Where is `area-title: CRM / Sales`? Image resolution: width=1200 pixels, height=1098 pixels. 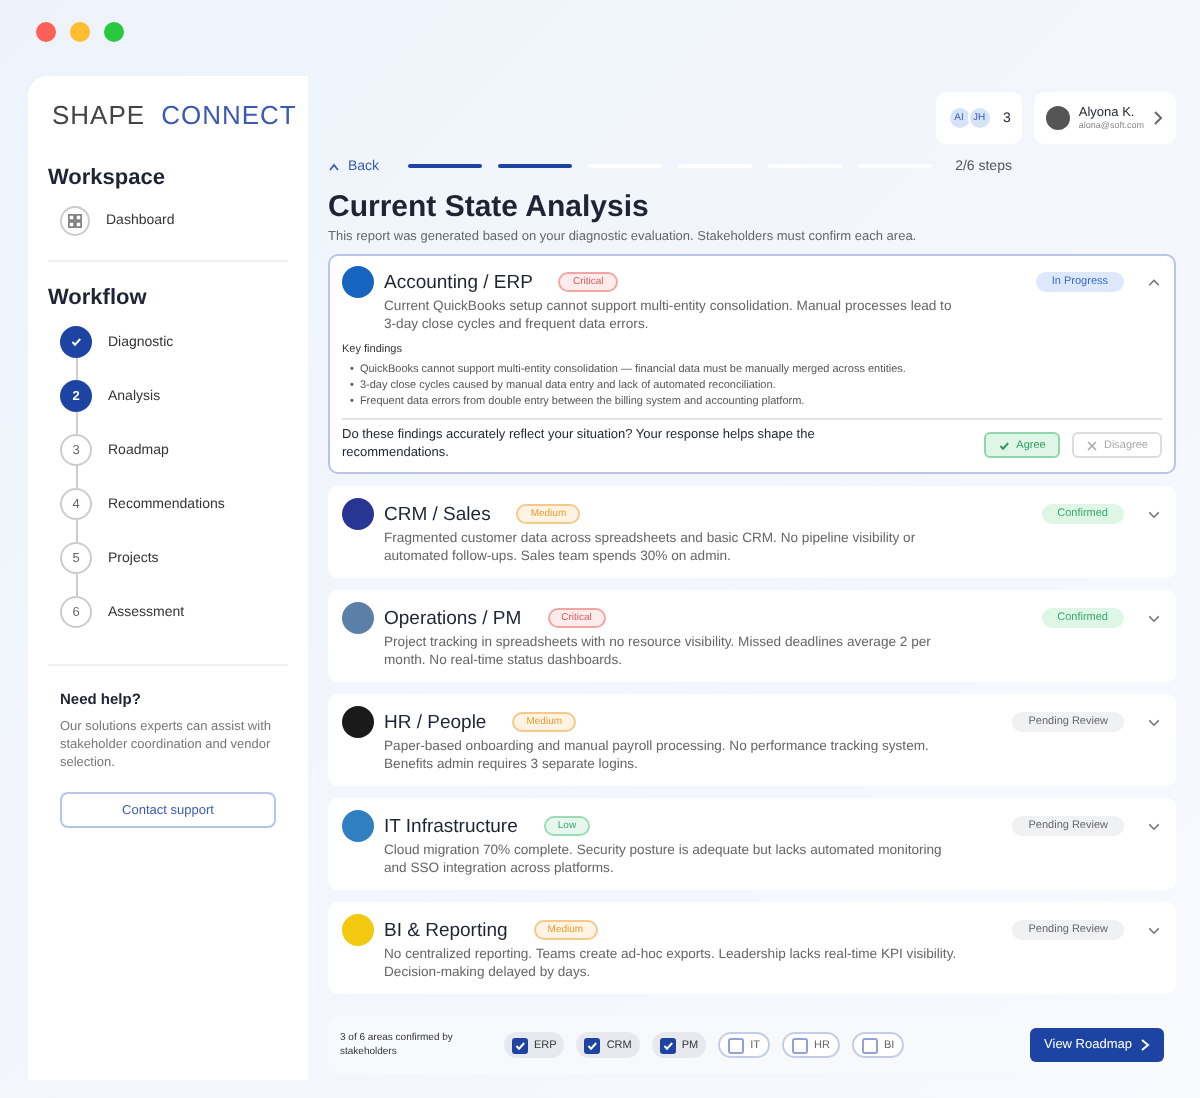
area-title: CRM / Sales is located at coordinates (437, 514).